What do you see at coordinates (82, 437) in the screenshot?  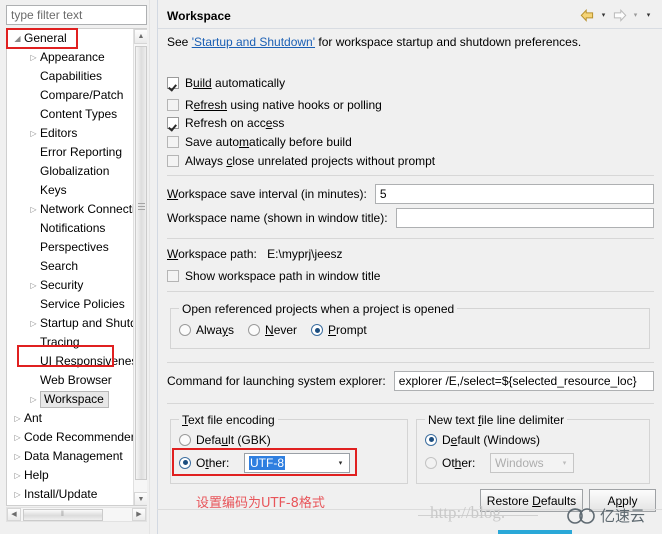 I see `tree-item-label: Code Recommenders` at bounding box center [82, 437].